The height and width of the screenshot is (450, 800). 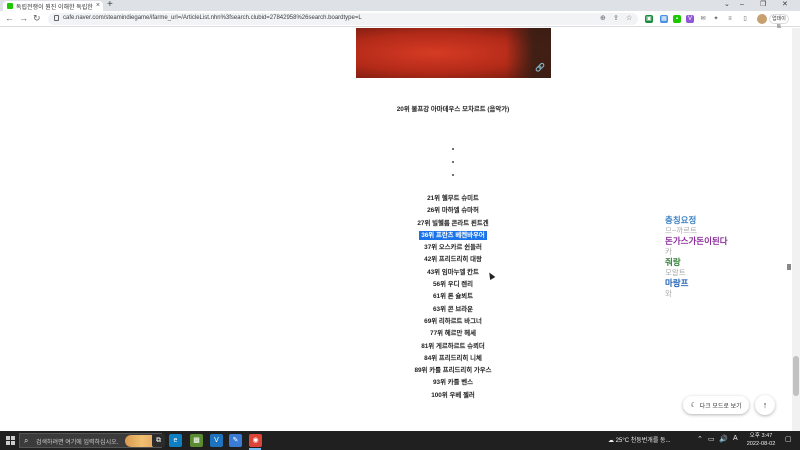 I want to click on minecraft-icon: ▩, so click(x=196, y=440).